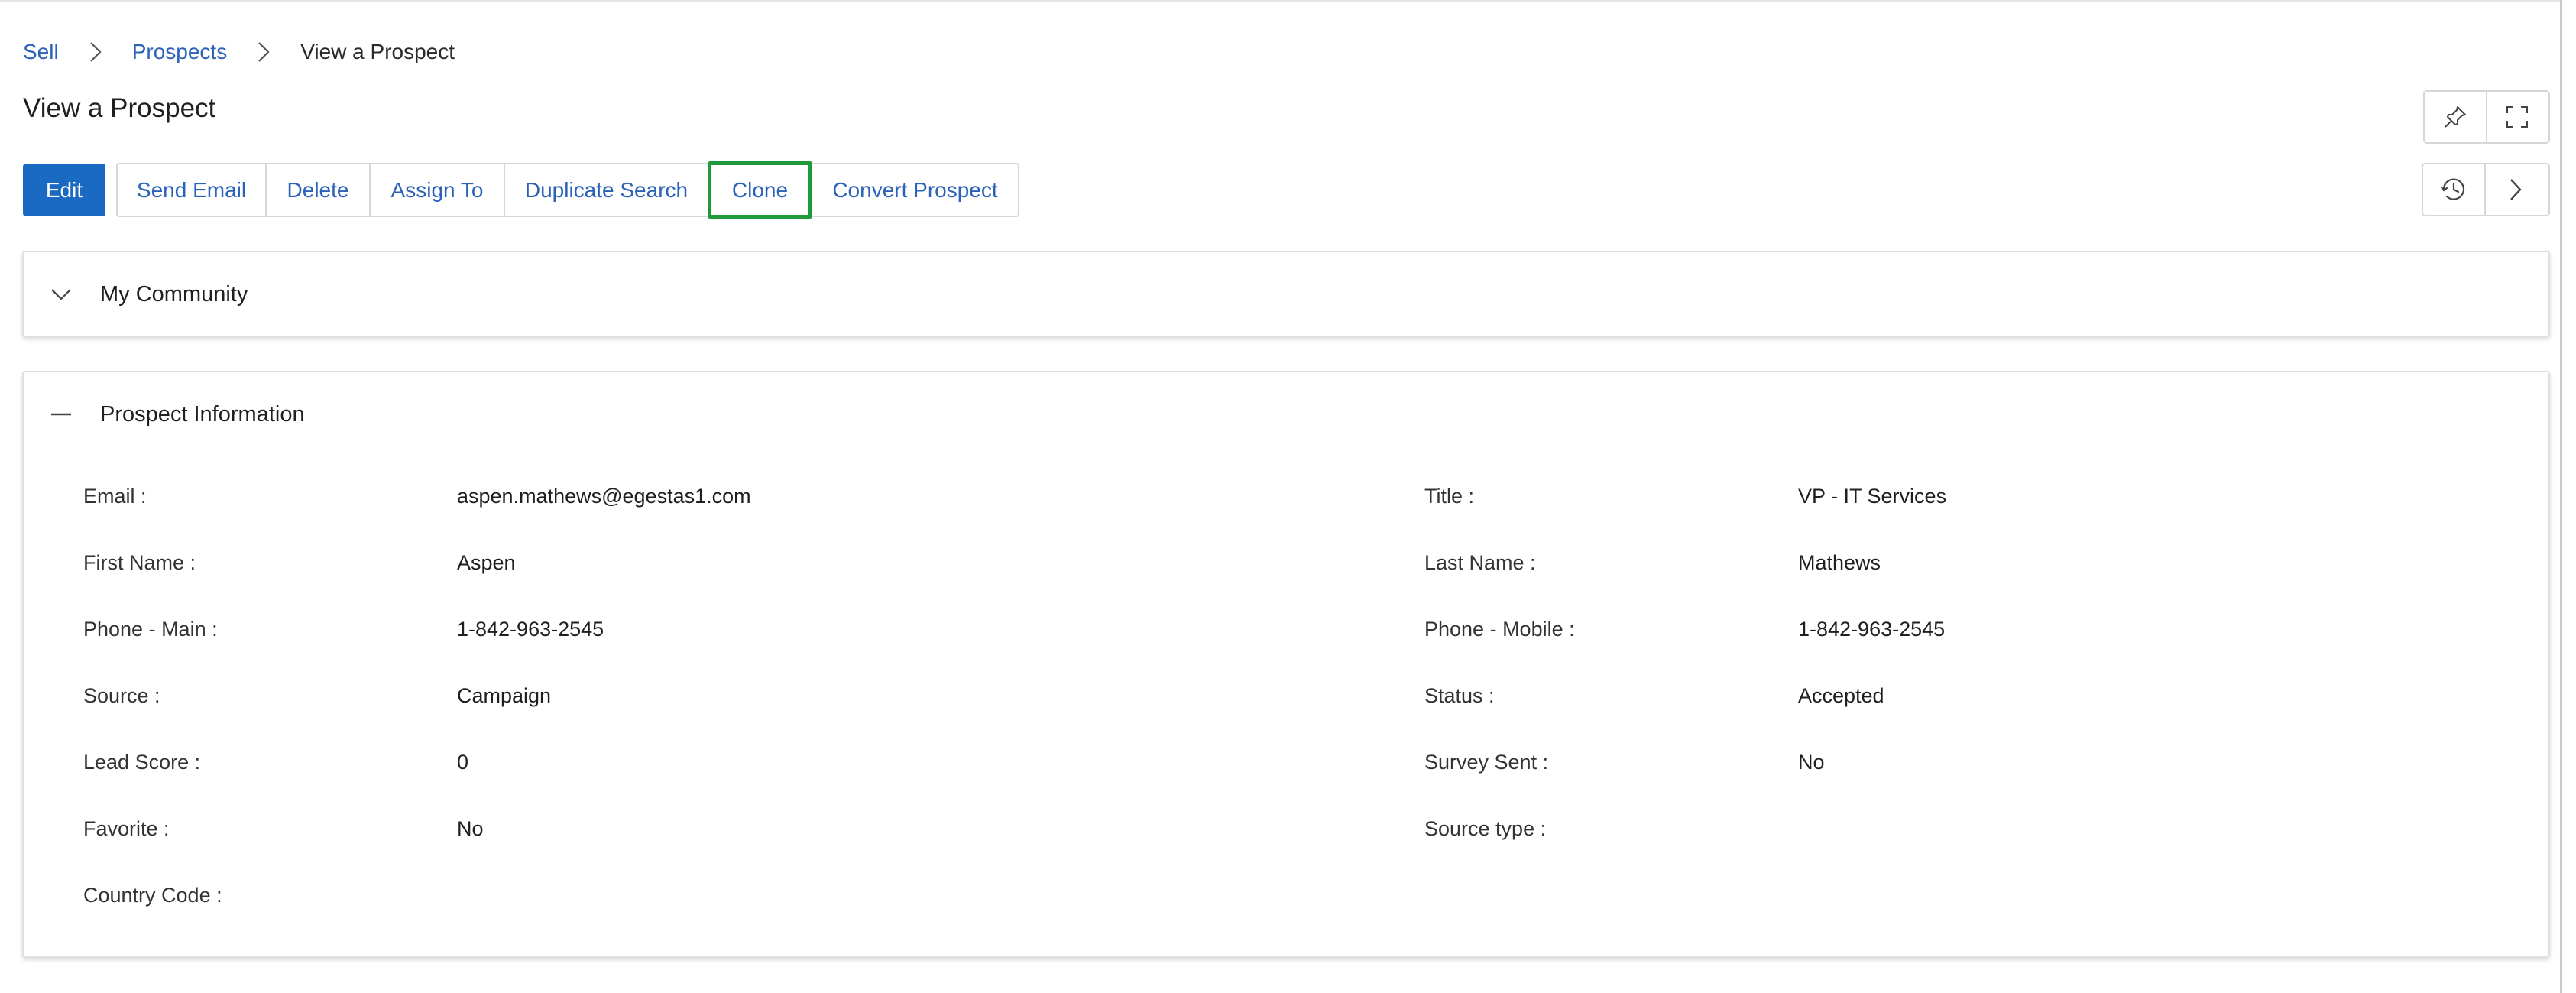 The width and height of the screenshot is (2576, 993). Describe the element at coordinates (606, 190) in the screenshot. I see `duplicate-search-button: Duplicate Search` at that location.